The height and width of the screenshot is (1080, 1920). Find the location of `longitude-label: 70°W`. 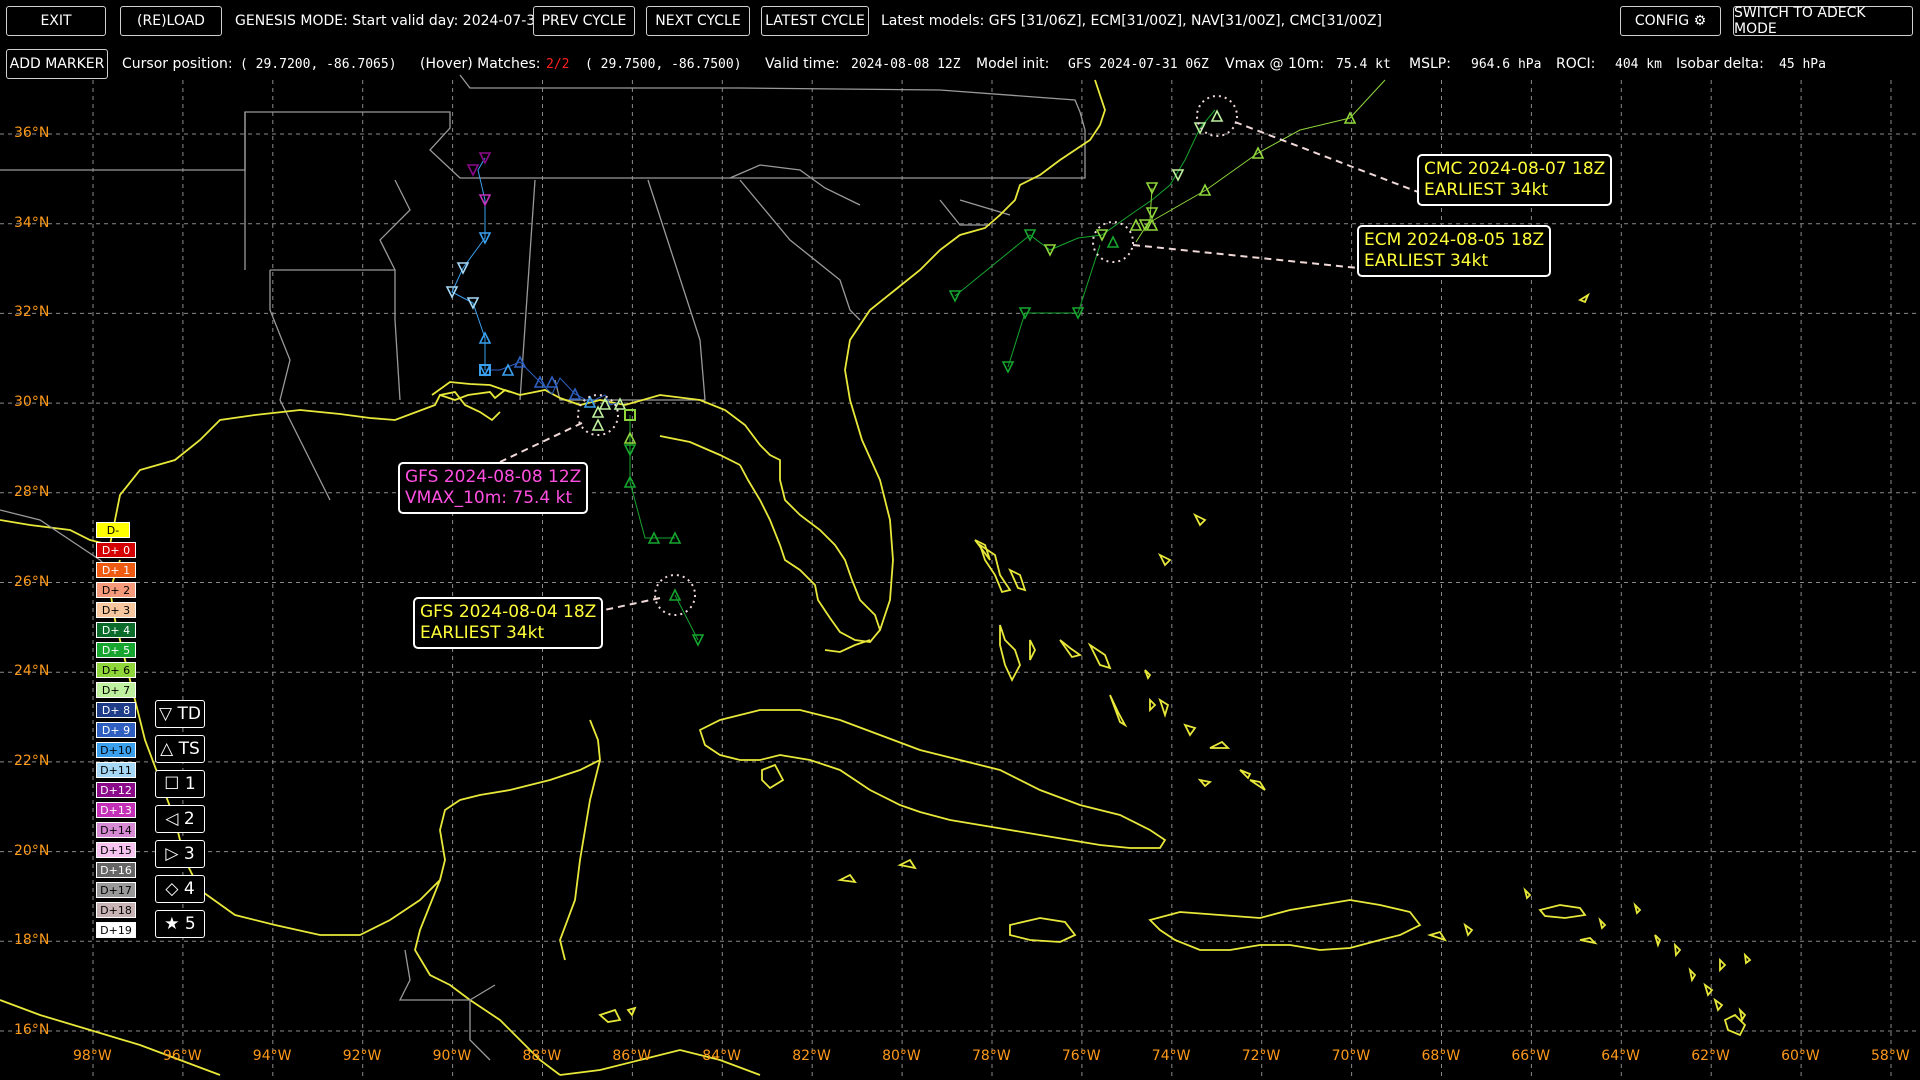

longitude-label: 70°W is located at coordinates (1351, 1056).